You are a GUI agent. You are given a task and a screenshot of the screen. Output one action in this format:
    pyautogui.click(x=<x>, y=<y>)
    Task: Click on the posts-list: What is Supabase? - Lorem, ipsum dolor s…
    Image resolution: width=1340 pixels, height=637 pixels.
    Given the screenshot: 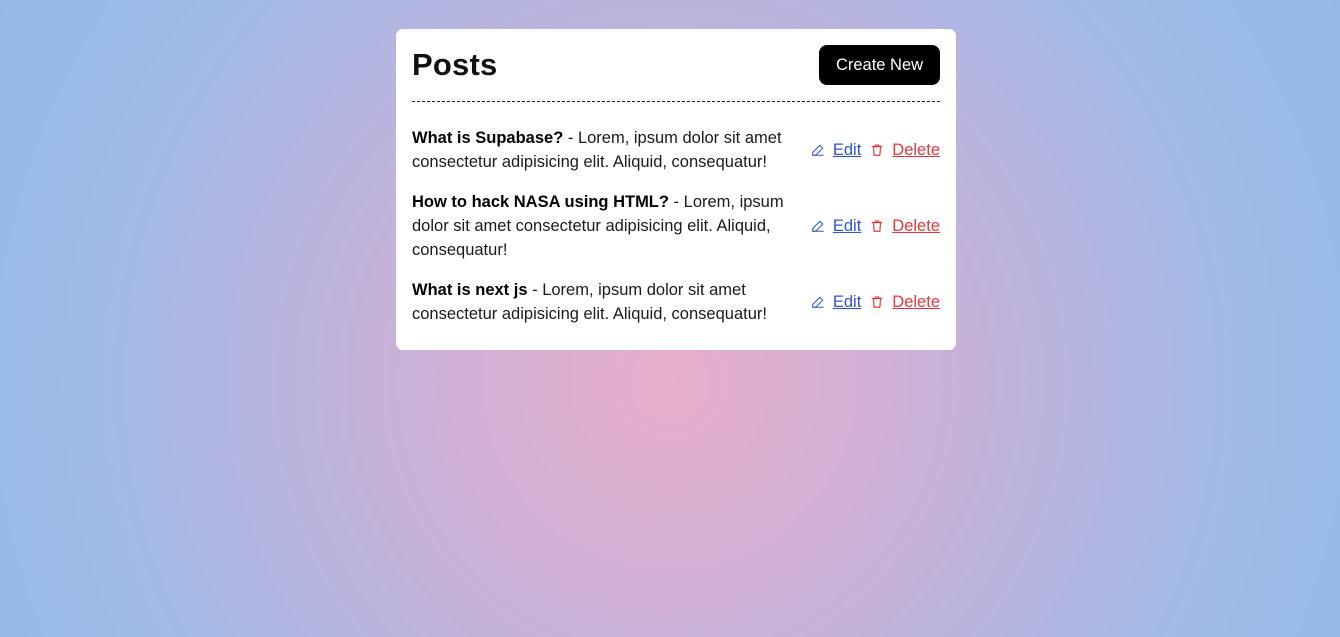 What is the action you would take?
    pyautogui.click(x=676, y=226)
    